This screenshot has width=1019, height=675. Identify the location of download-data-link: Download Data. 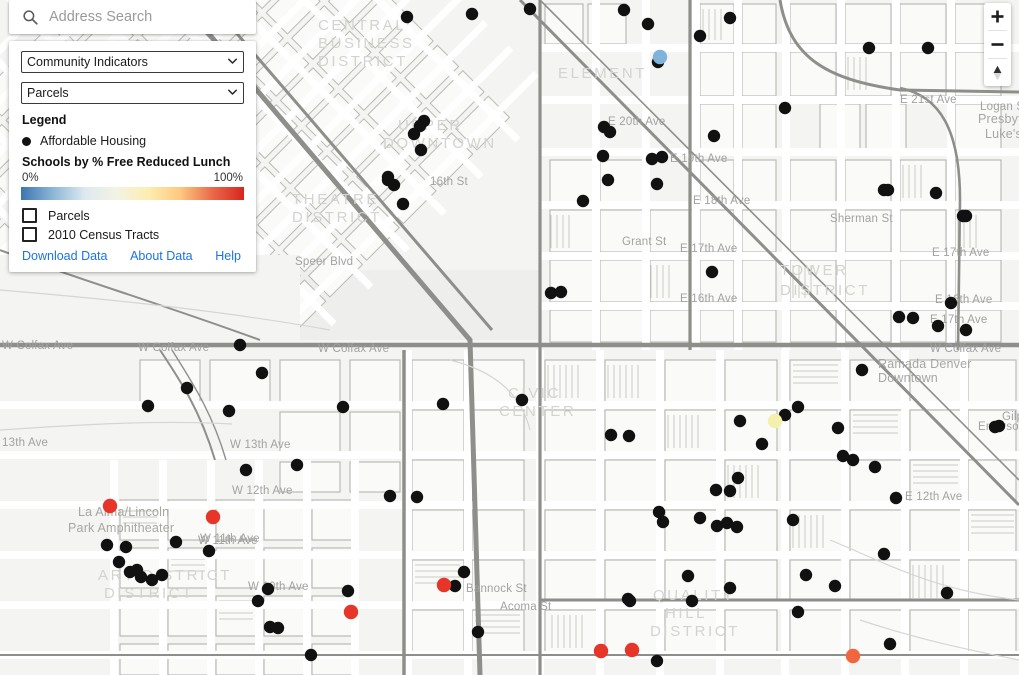
(64, 256).